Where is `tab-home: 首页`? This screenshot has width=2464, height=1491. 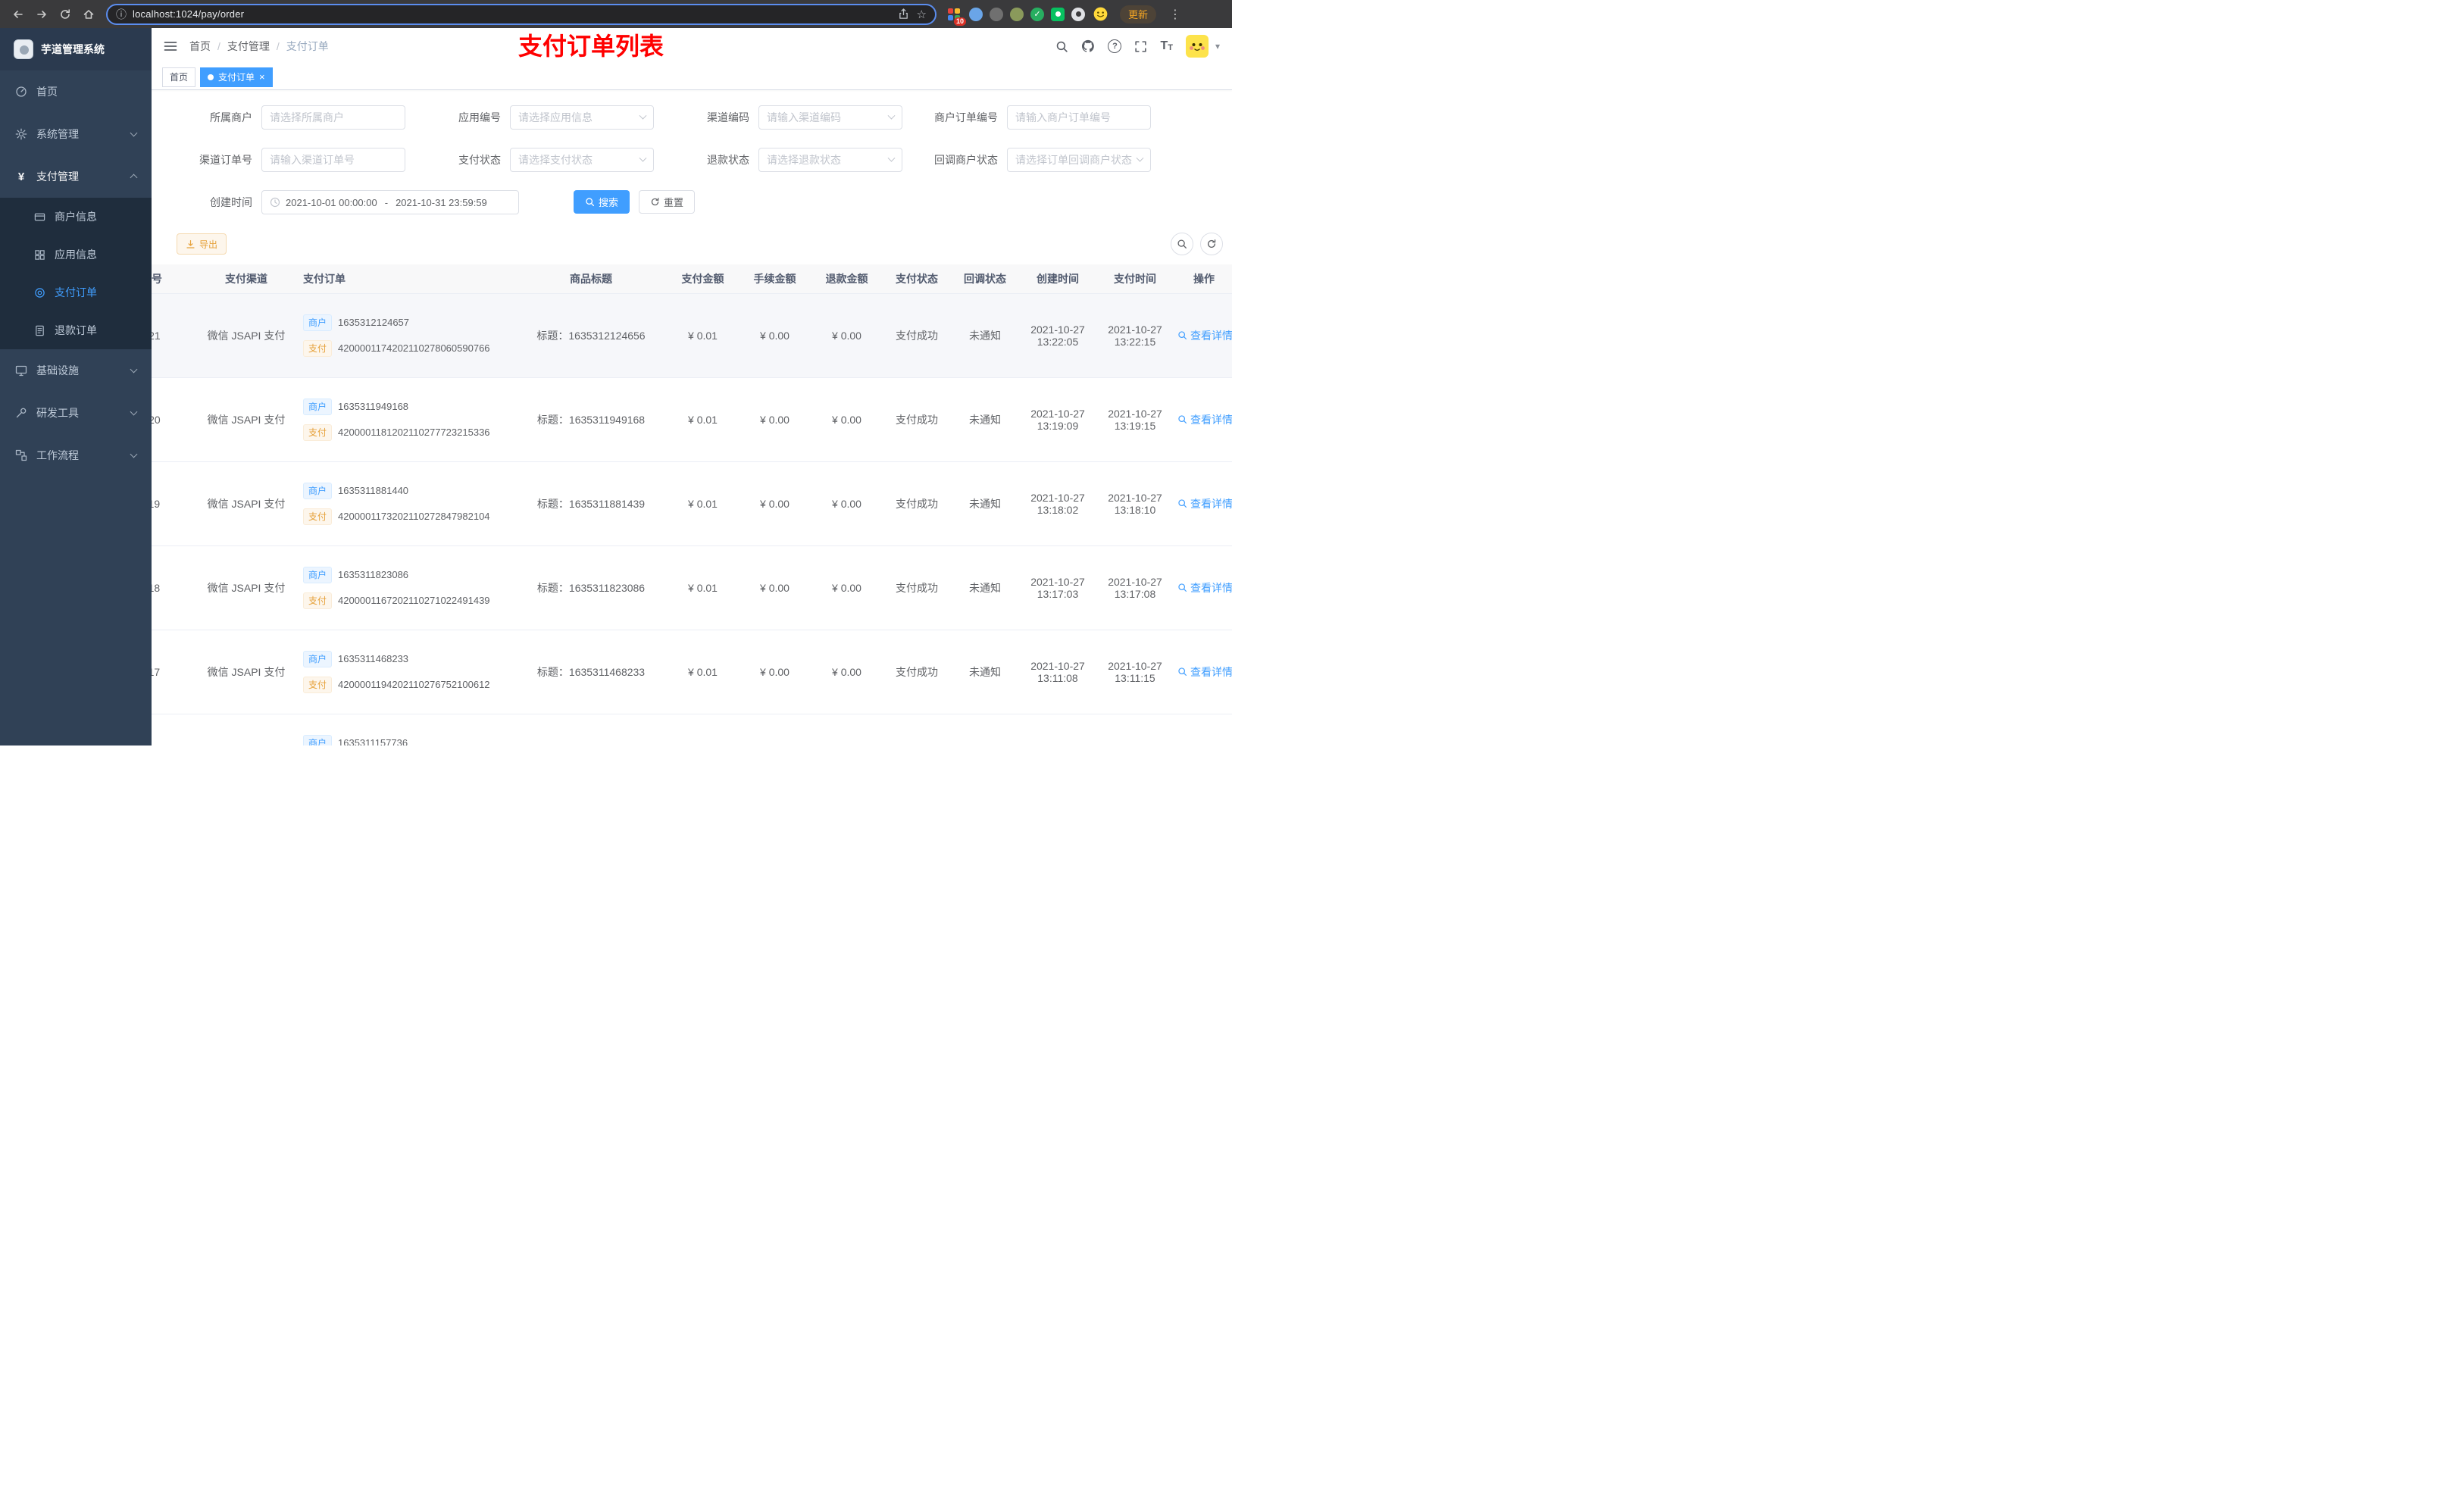
tab-home: 首页 is located at coordinates (179, 77).